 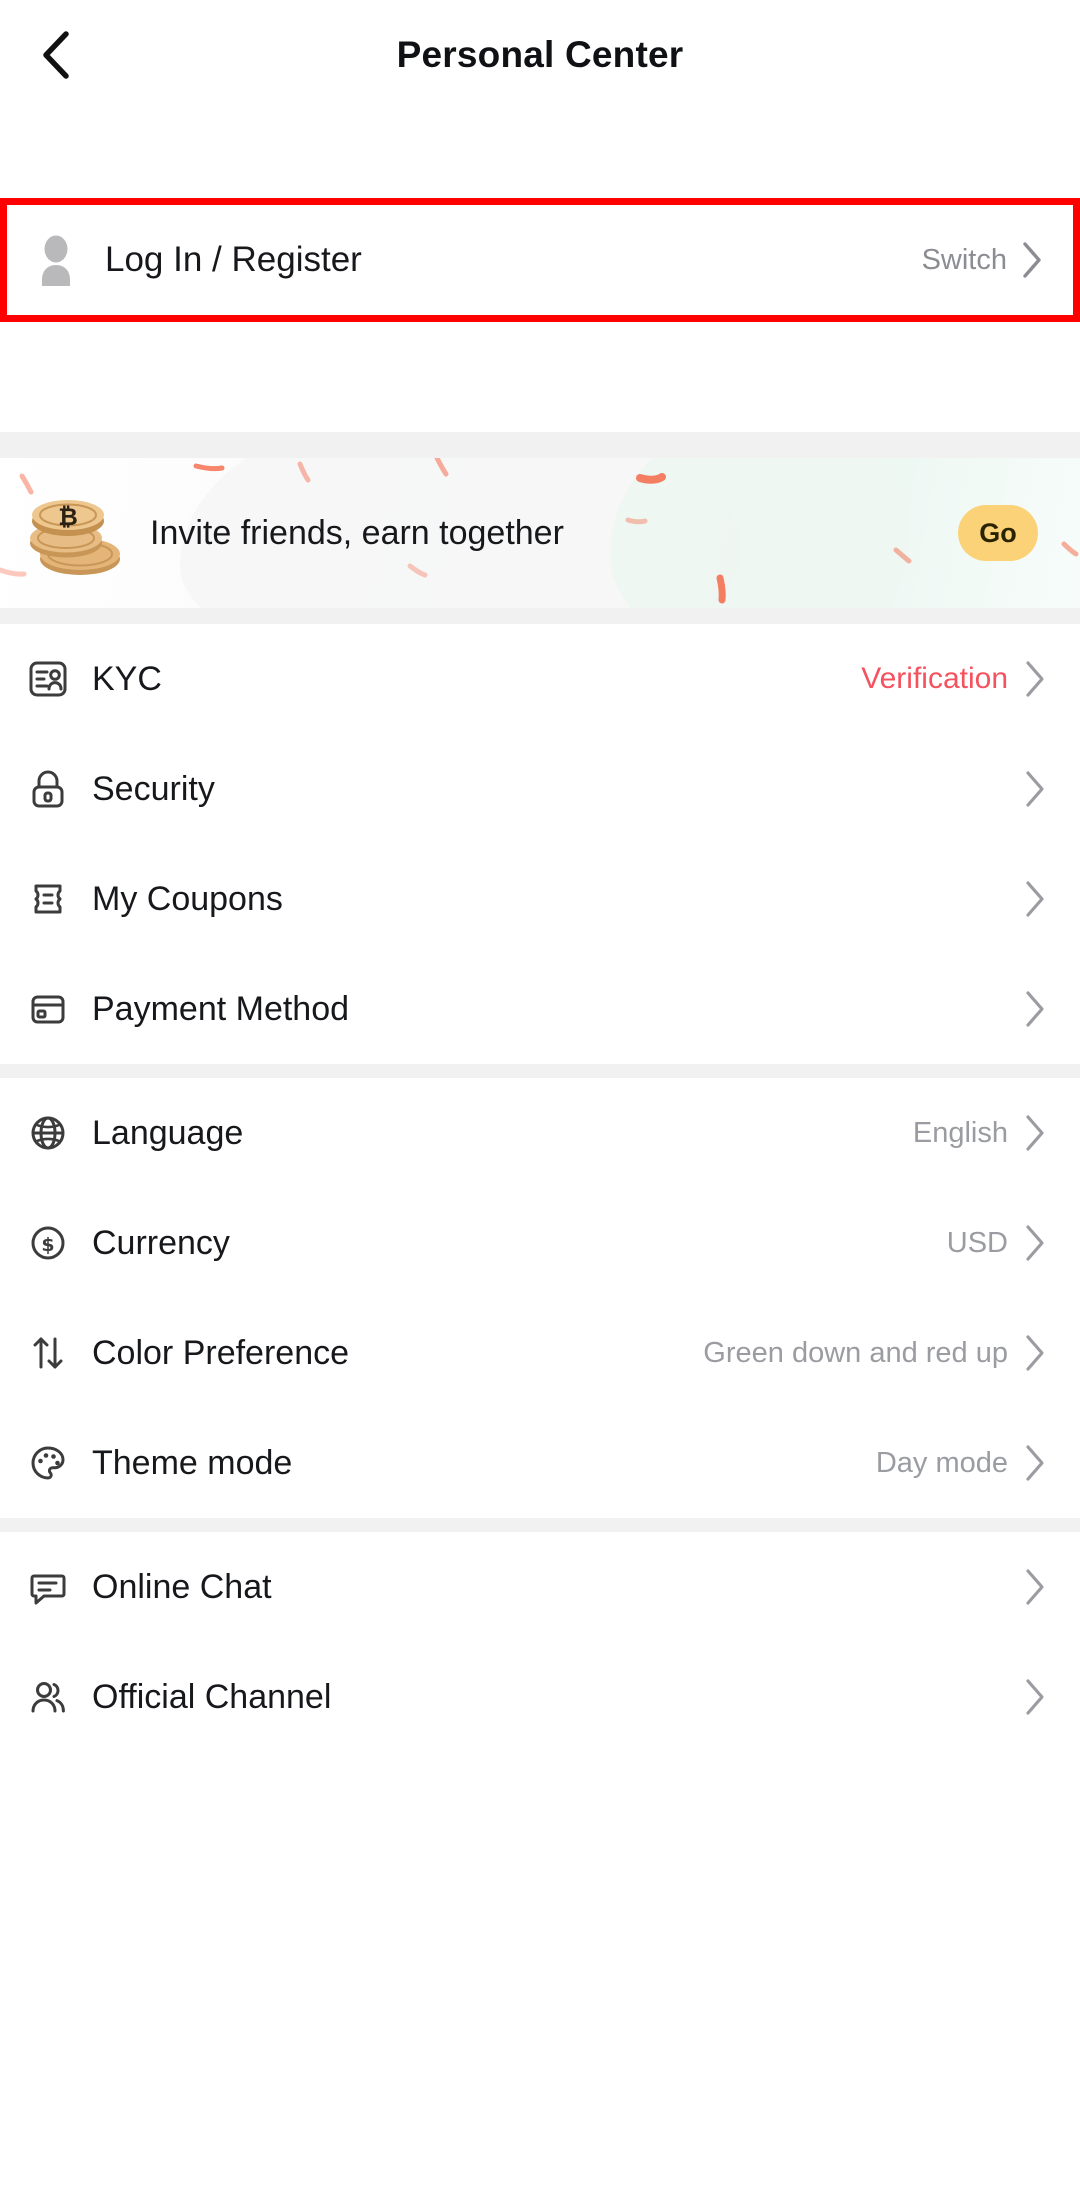 What do you see at coordinates (56, 260) in the screenshot?
I see `user-avatar-icon` at bounding box center [56, 260].